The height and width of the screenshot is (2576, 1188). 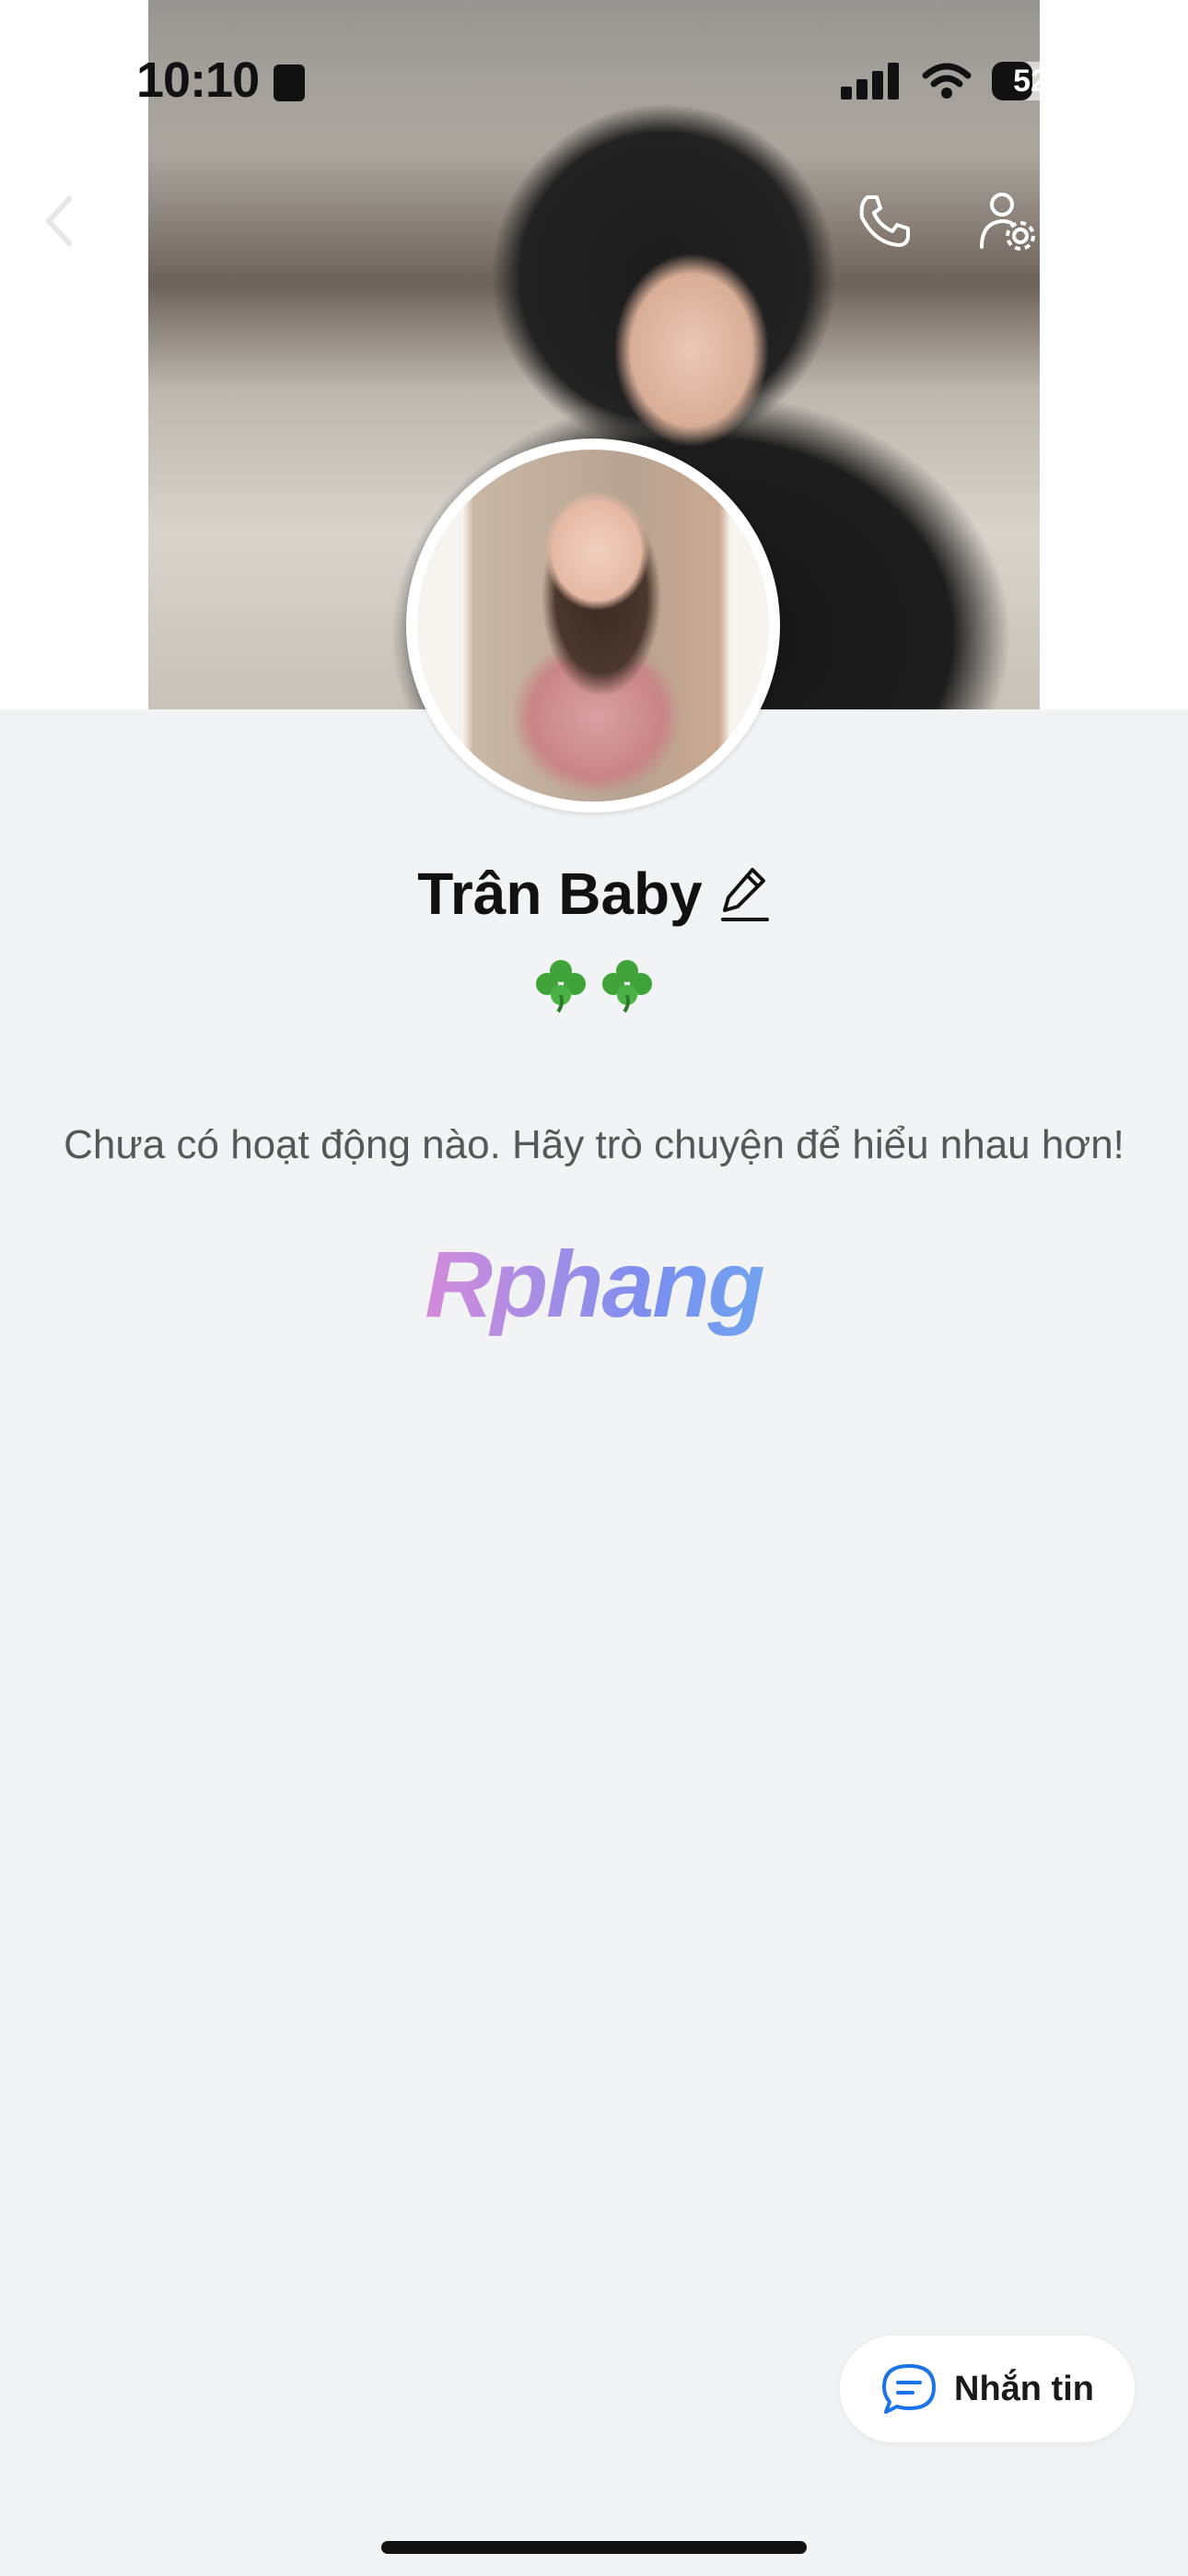 I want to click on phone-icon, so click(x=884, y=221).